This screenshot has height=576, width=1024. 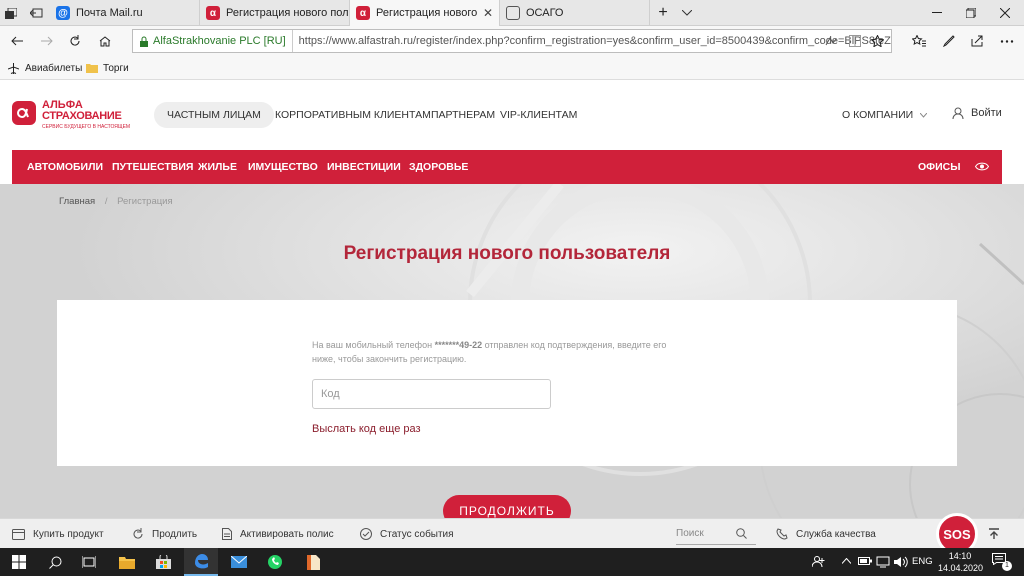 I want to click on windows-taskbar: ENG 14:10 14.04.2020 1, so click(x=512, y=562).